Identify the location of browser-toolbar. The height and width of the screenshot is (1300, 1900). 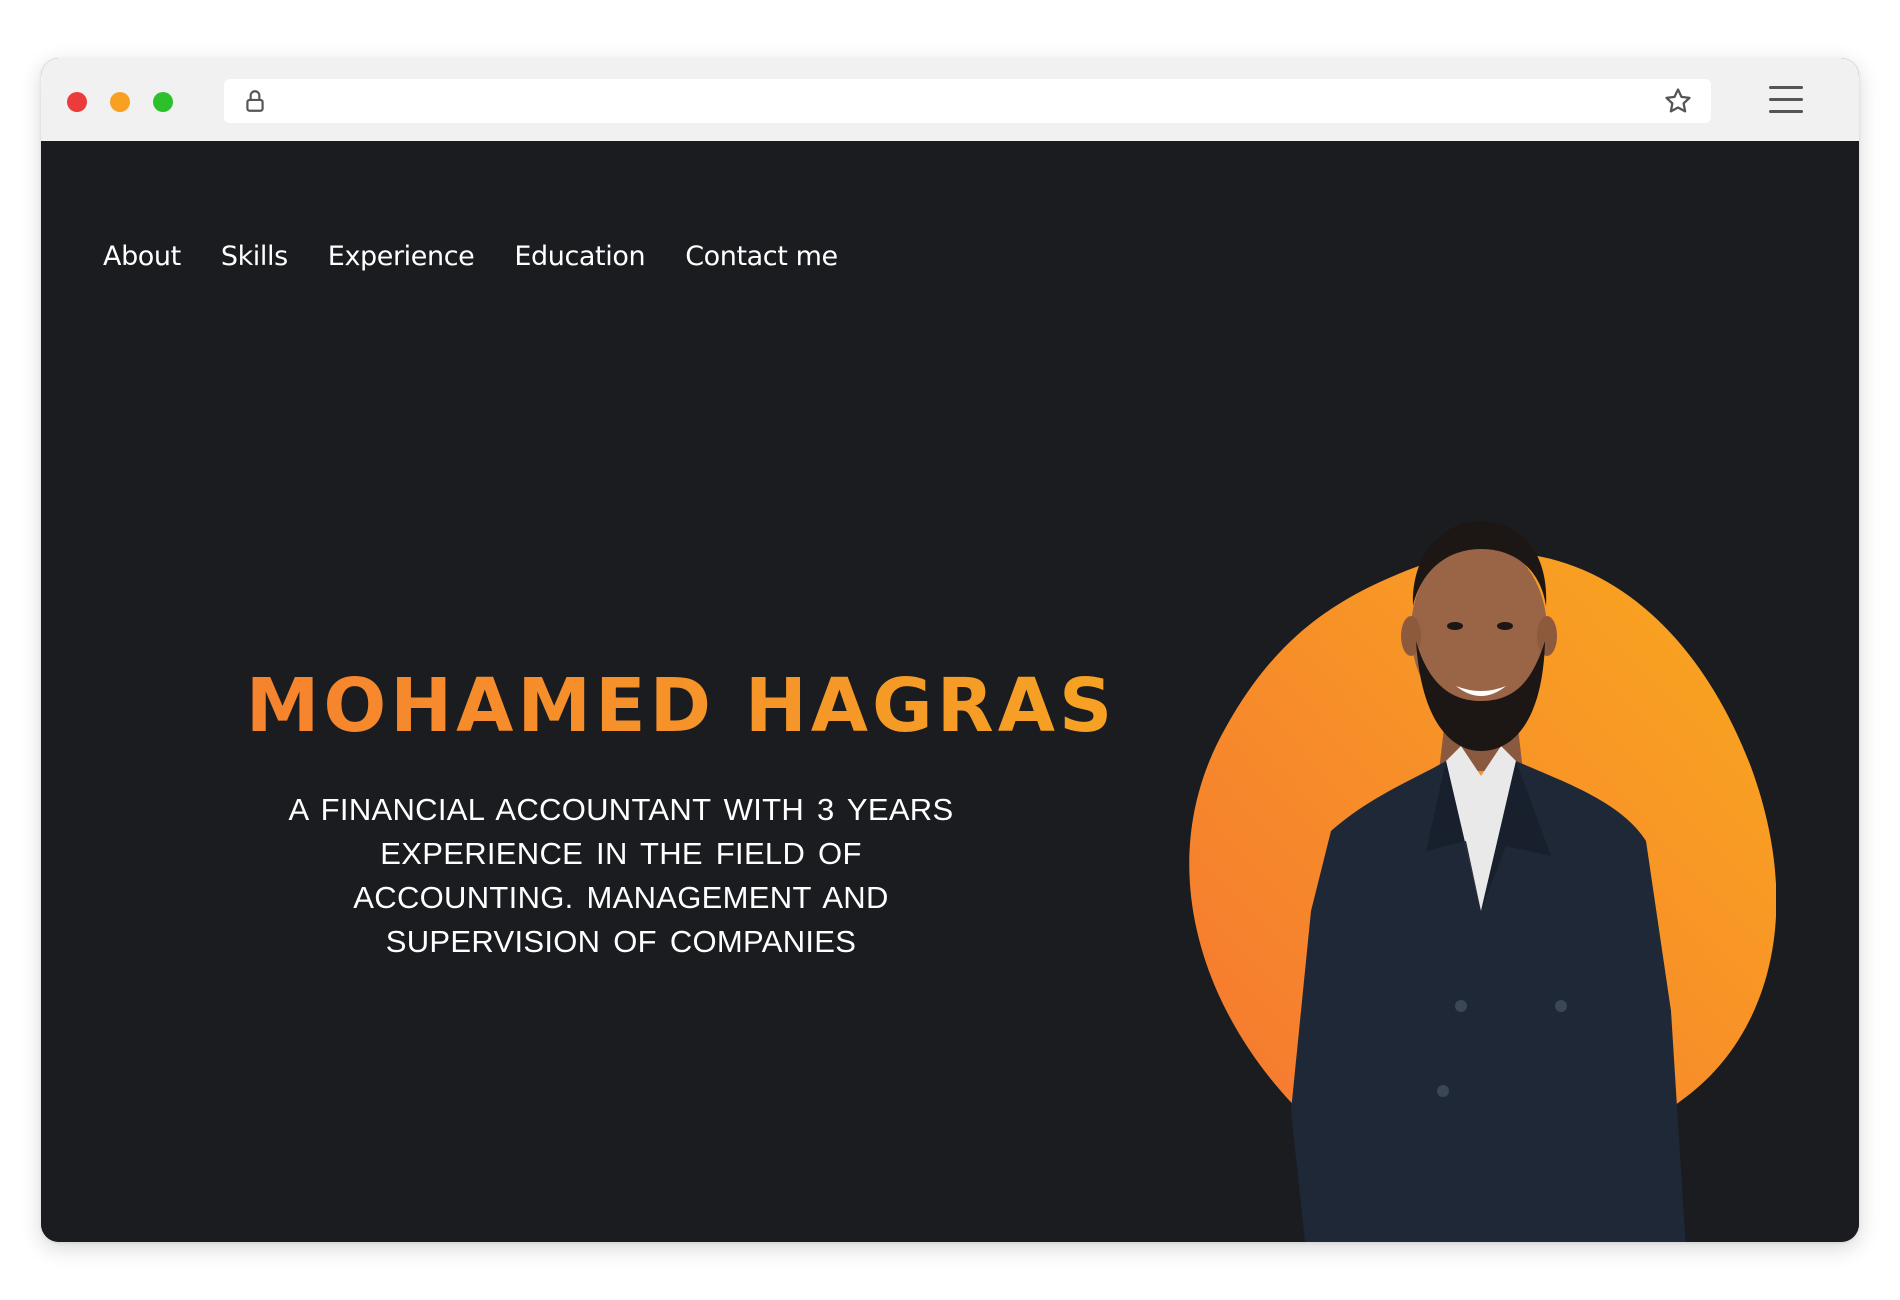
(950, 99).